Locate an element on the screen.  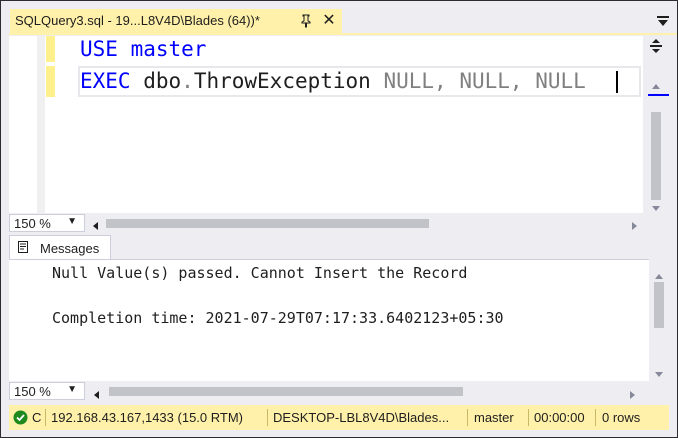
status-server: 192.168.43.167,1433 (15.0 RTM) is located at coordinates (147, 417).